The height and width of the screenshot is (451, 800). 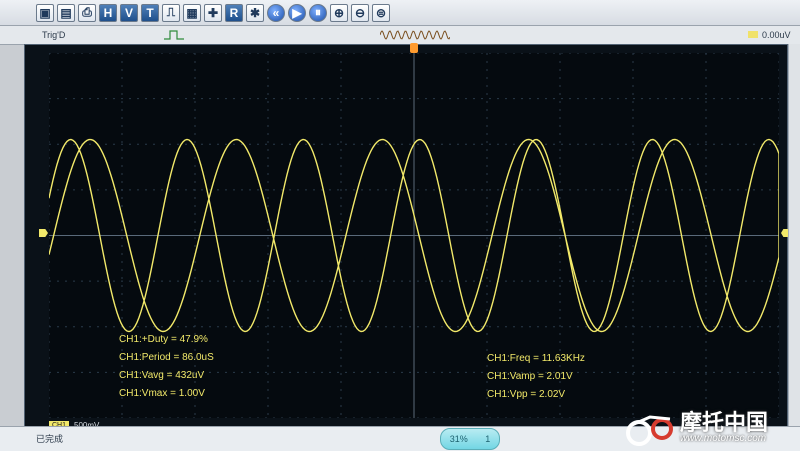 I want to click on rewind-icon: «, so click(x=276, y=12).